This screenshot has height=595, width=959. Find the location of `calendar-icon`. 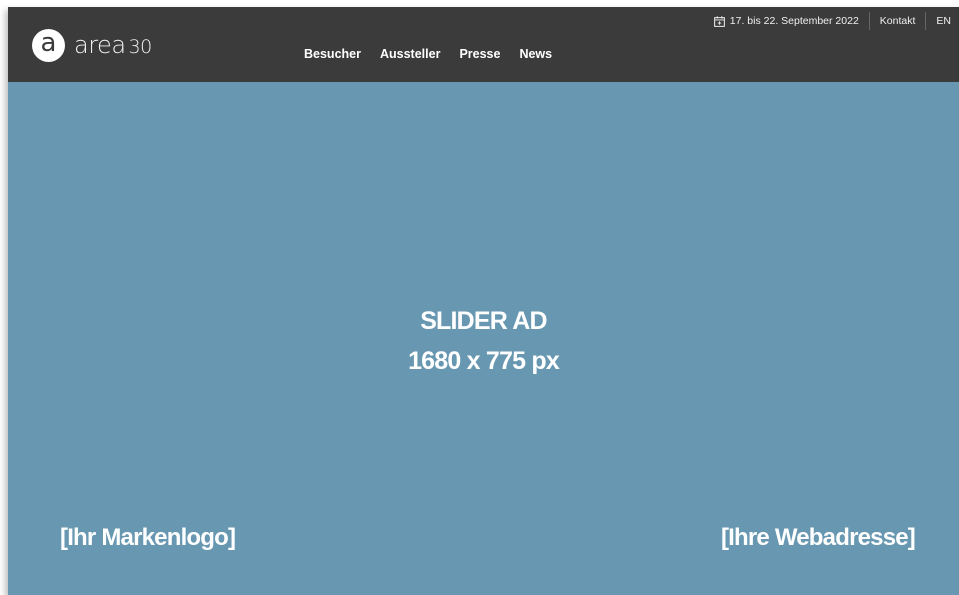

calendar-icon is located at coordinates (719, 21).